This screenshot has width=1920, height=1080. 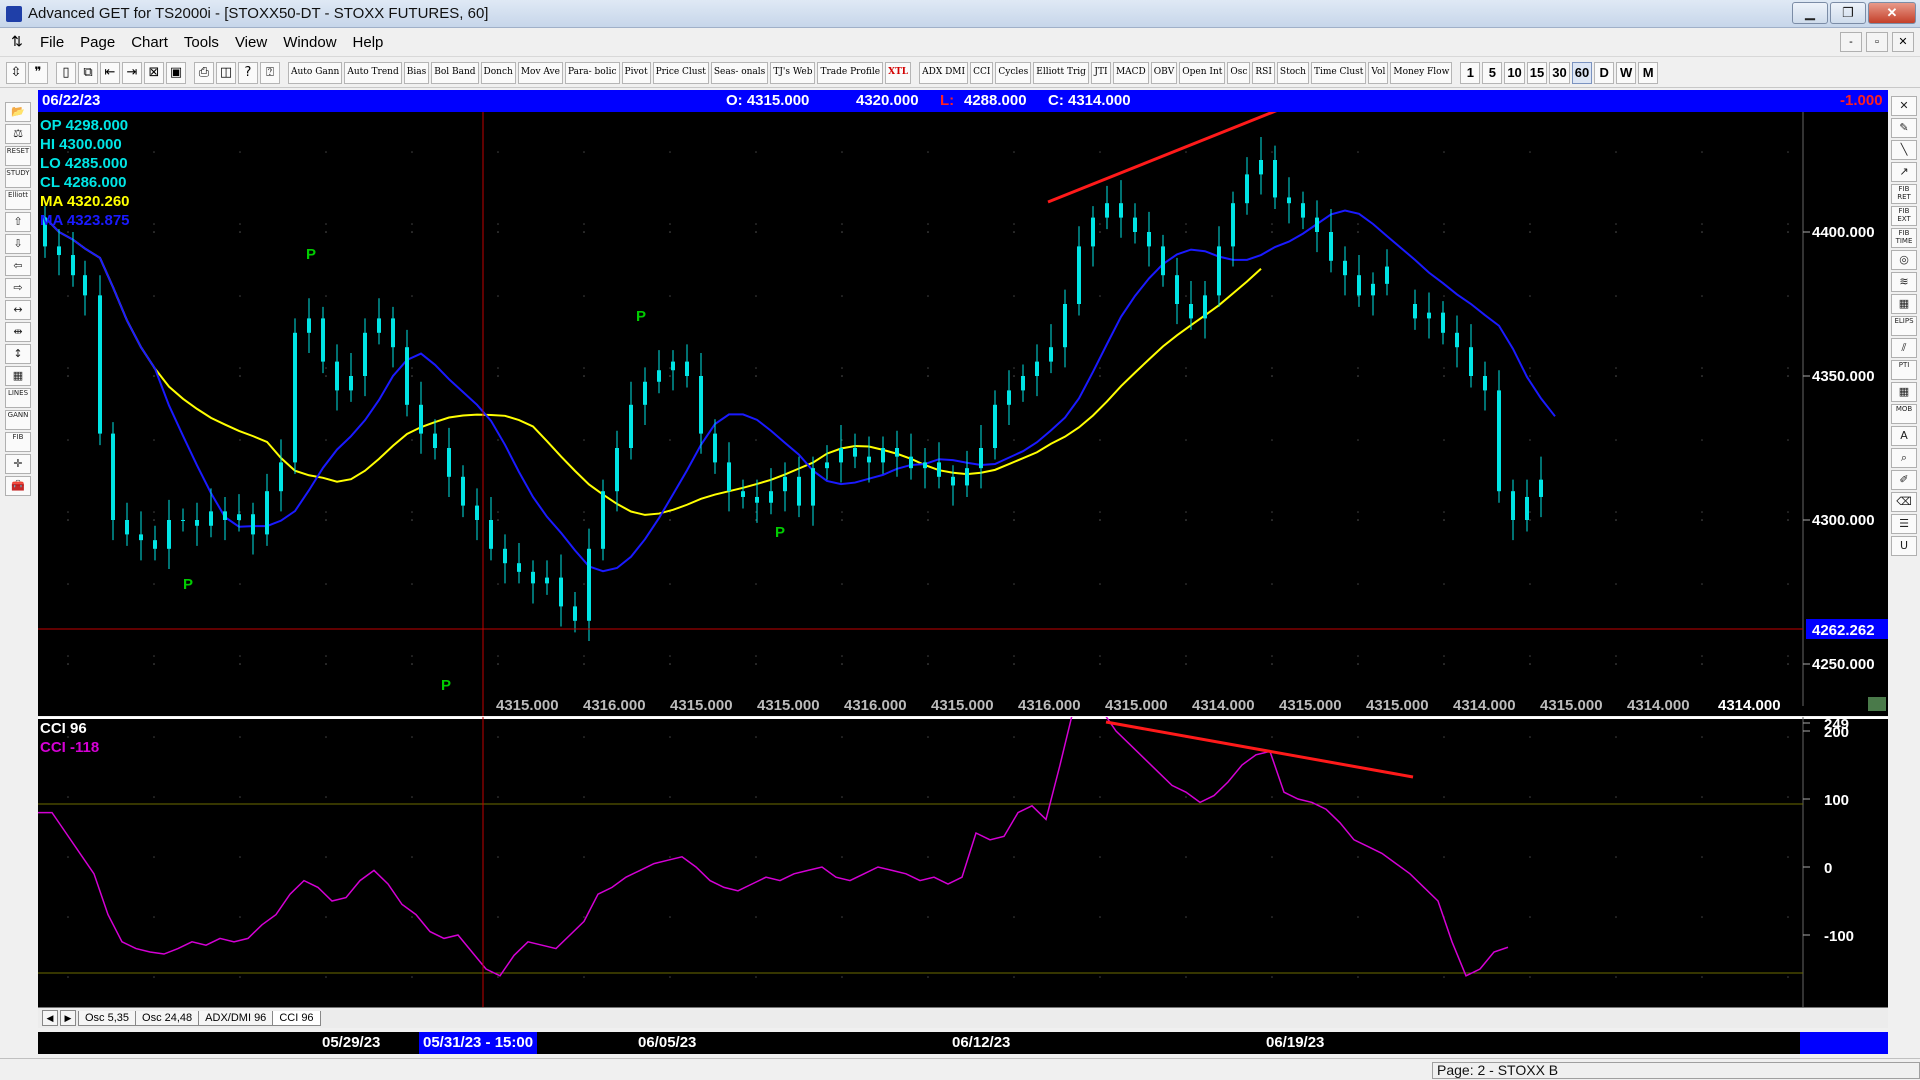 I want to click on study-price-clust-button: Price Clust, so click(x=680, y=72).